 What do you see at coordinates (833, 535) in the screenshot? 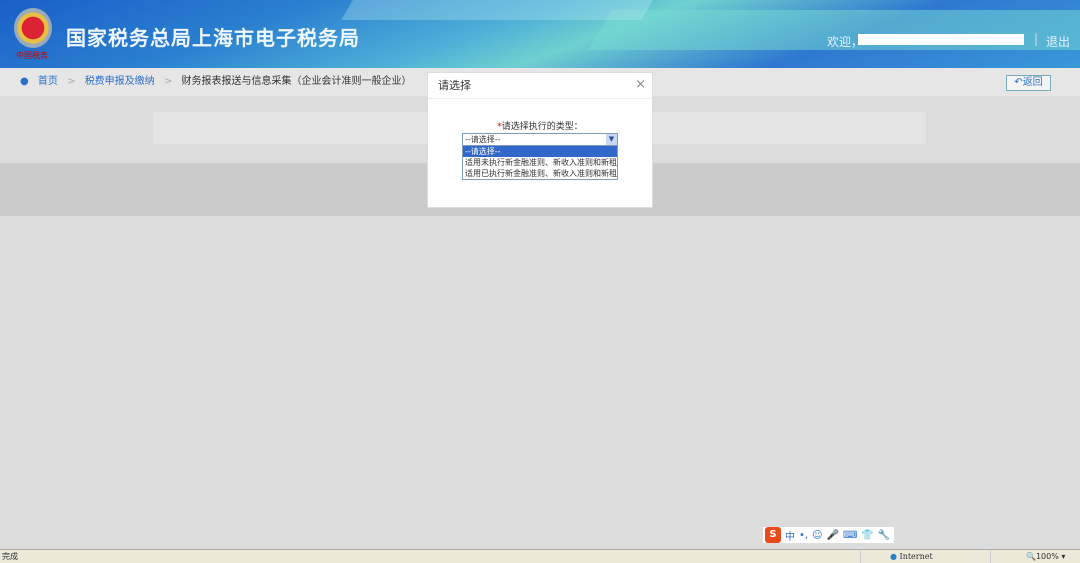
I see `microphone-icon: 🎤` at bounding box center [833, 535].